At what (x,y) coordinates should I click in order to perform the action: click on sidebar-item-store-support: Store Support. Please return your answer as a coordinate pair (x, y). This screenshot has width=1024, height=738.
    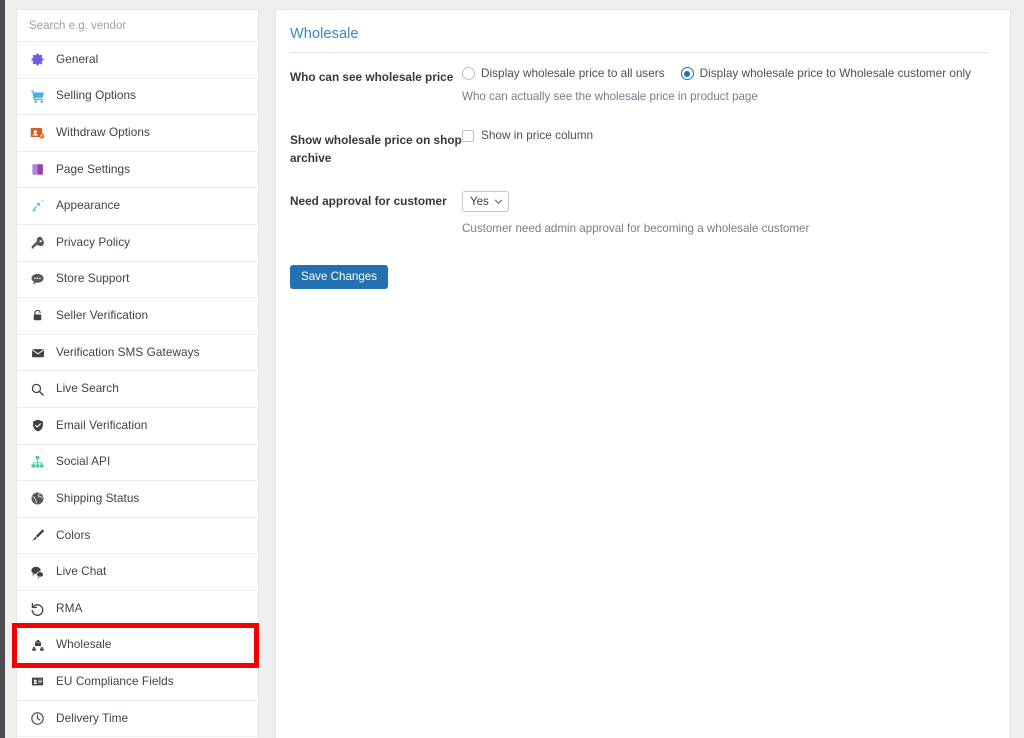
    Looking at the image, I should click on (137, 280).